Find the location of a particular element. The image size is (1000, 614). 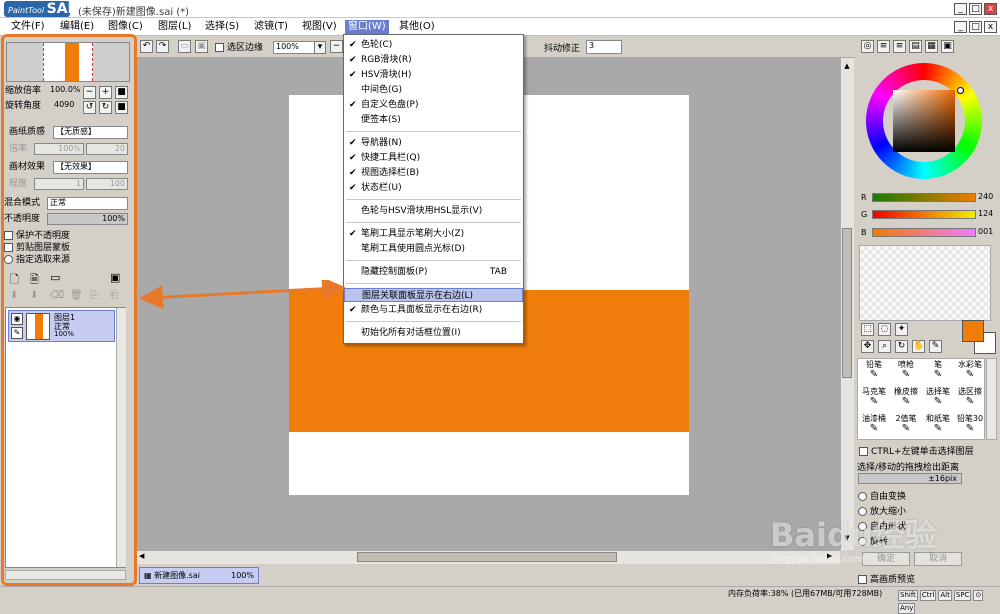

delete-layer-icon: 🗑 is located at coordinates (76, 295).